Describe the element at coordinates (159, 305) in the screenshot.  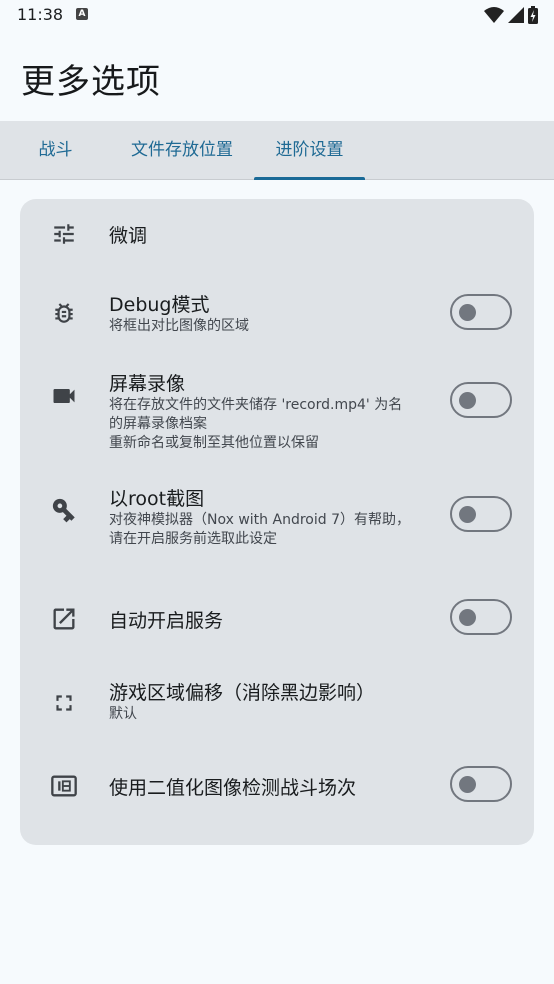
I see `setting-title: Debug模式` at that location.